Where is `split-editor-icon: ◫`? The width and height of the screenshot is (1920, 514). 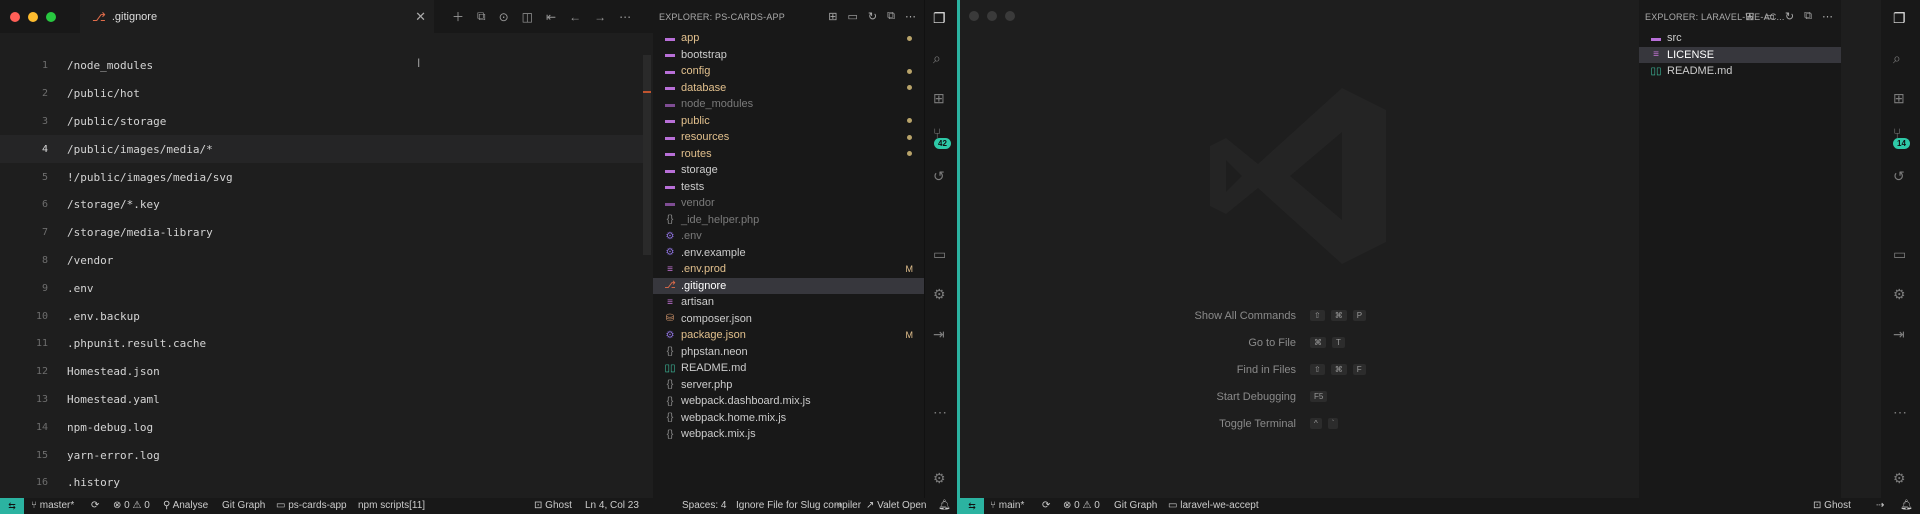 split-editor-icon: ◫ is located at coordinates (527, 17).